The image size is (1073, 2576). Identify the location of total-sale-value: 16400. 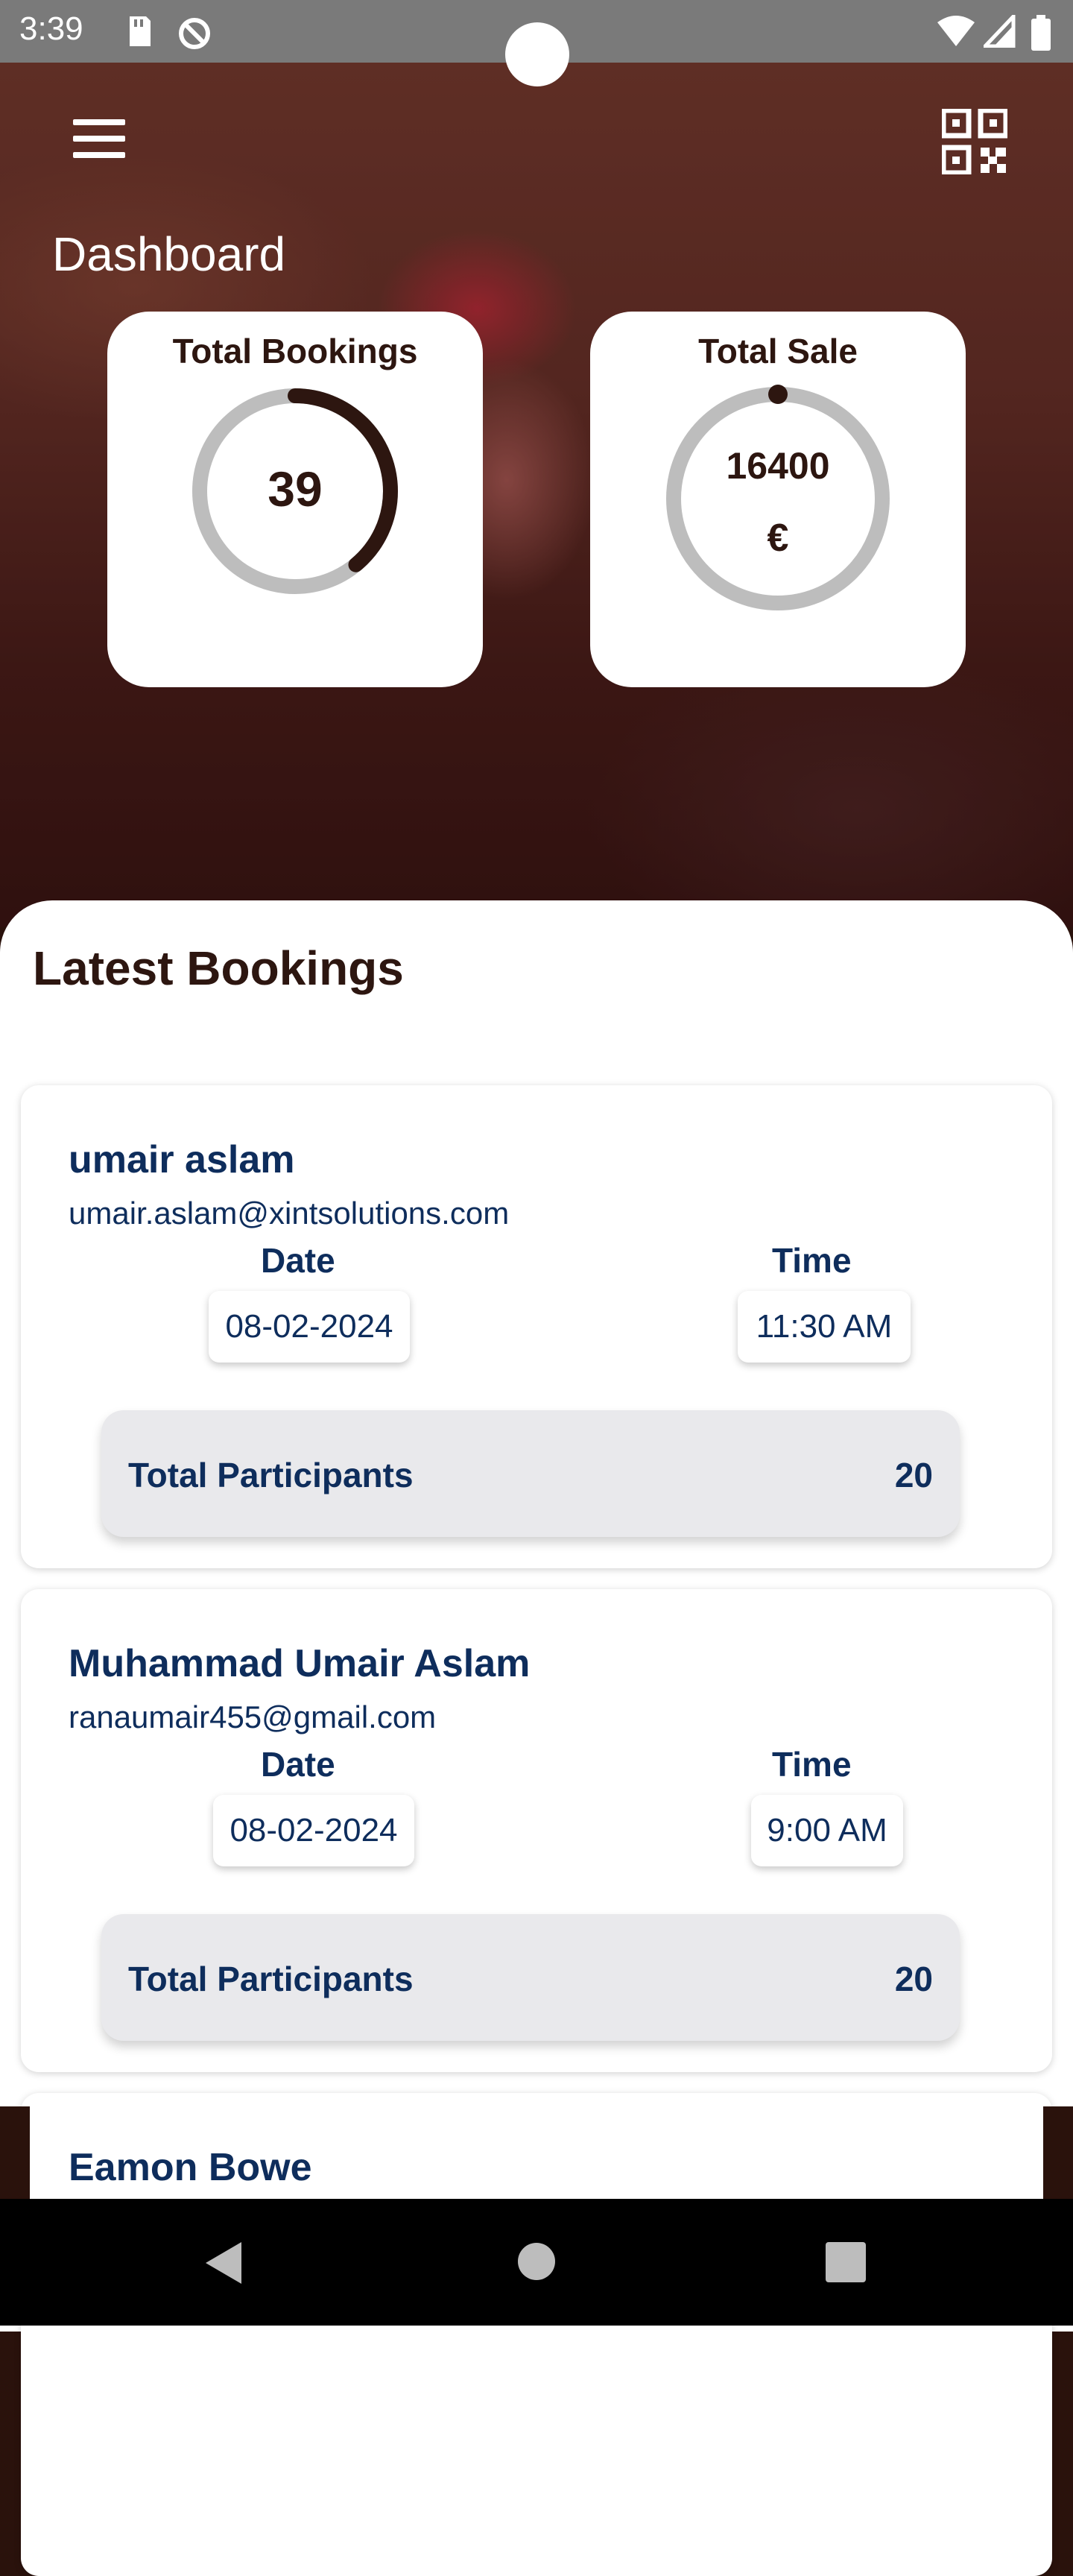
(778, 466).